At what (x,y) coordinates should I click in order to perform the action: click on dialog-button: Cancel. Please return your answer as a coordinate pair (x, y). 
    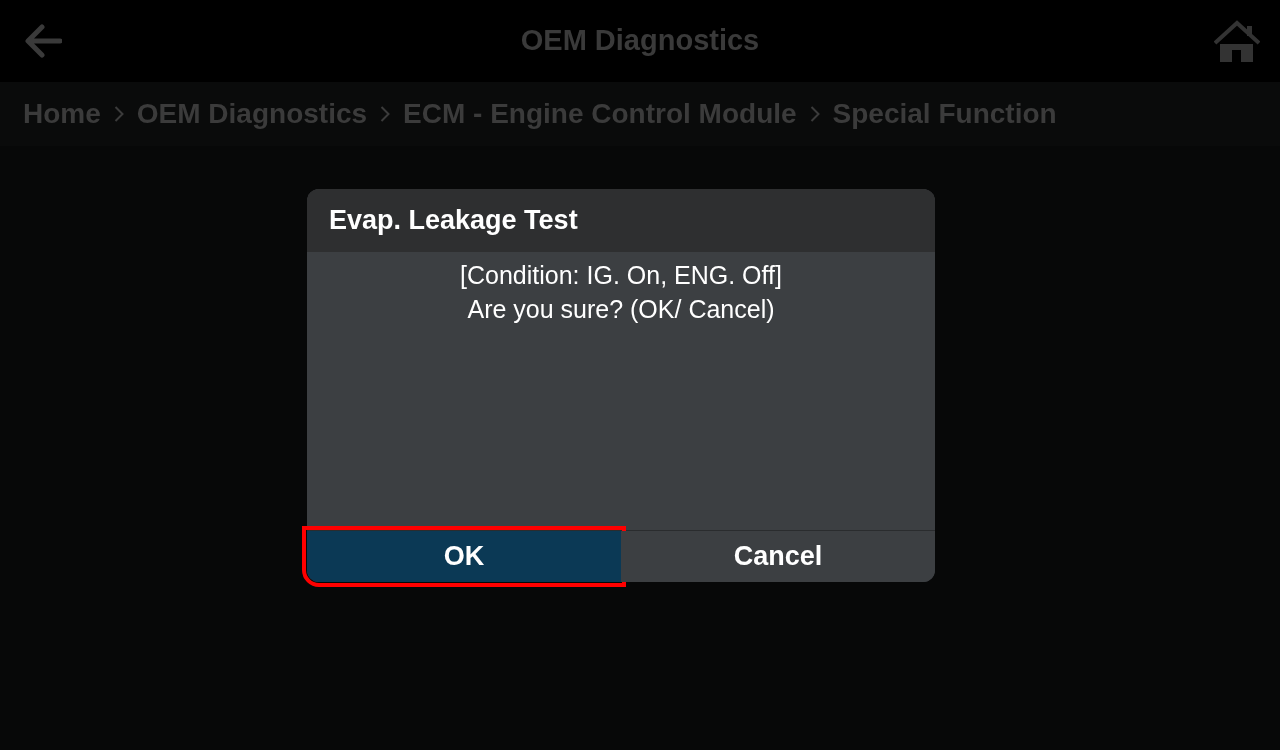
    Looking at the image, I should click on (778, 556).